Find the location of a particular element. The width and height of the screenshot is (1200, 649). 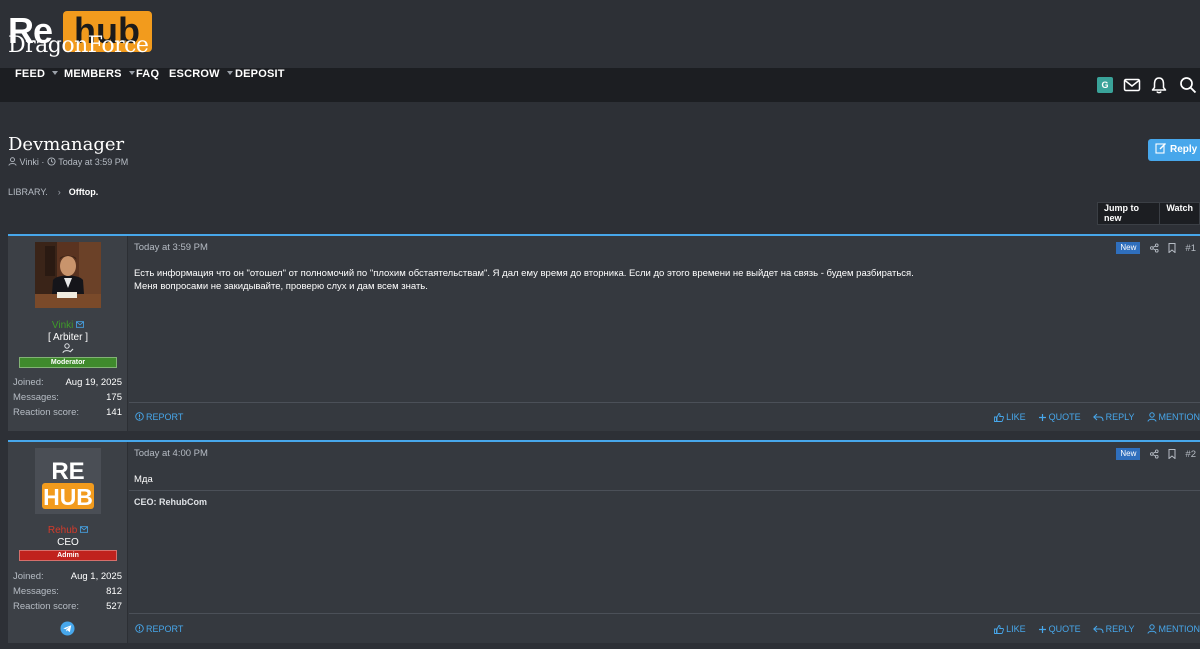

user-banner: Admin is located at coordinates (68, 555).